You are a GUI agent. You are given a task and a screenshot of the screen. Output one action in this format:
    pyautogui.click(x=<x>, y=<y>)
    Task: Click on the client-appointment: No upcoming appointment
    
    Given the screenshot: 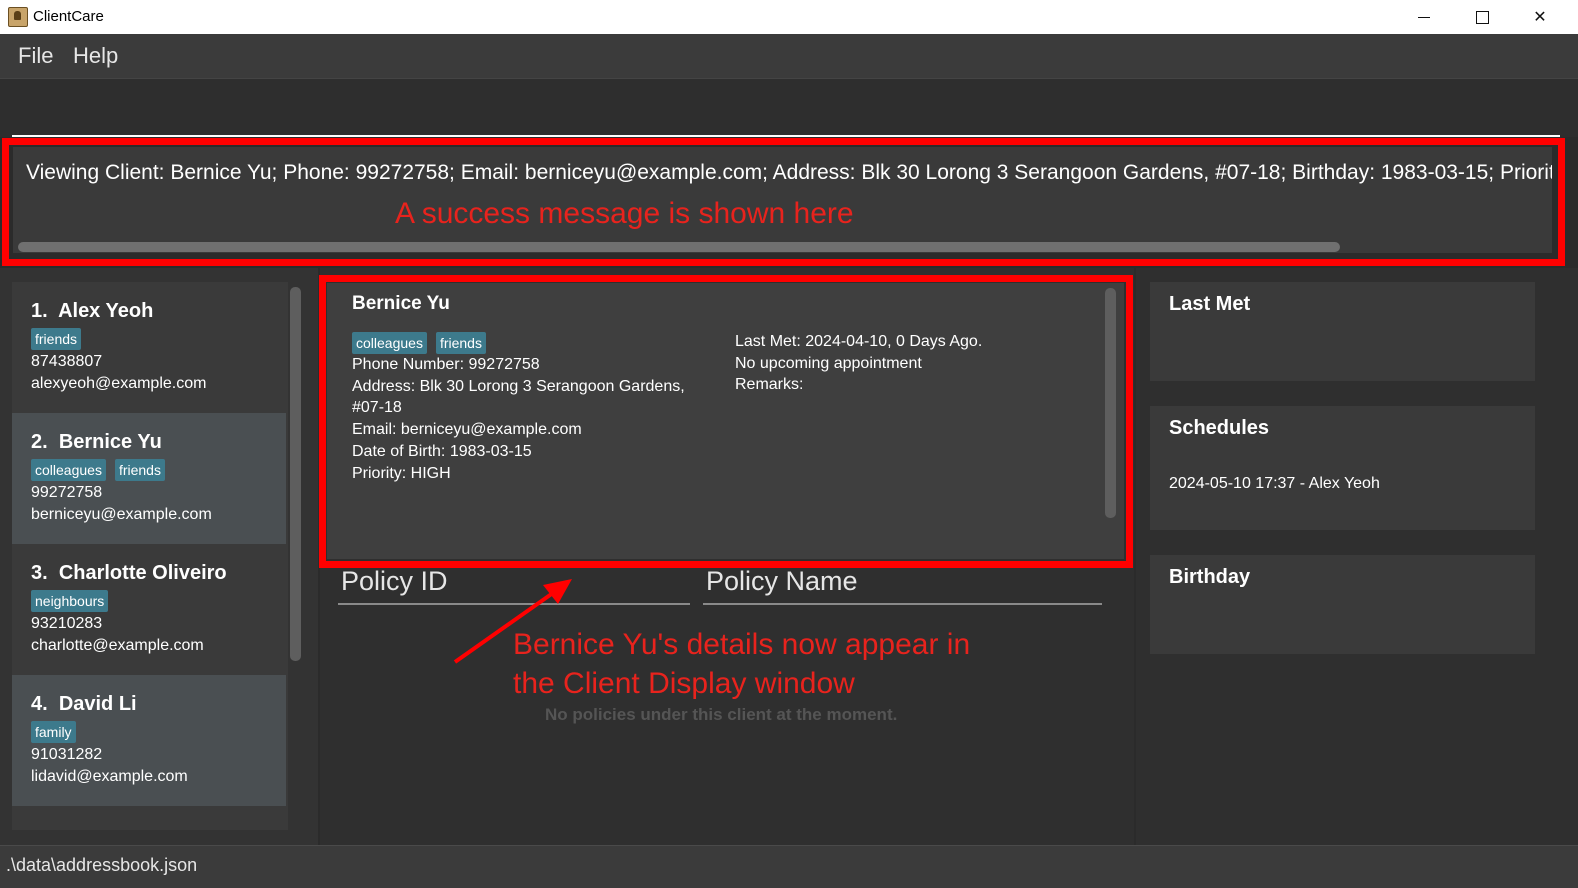 What is the action you would take?
    pyautogui.click(x=828, y=363)
    